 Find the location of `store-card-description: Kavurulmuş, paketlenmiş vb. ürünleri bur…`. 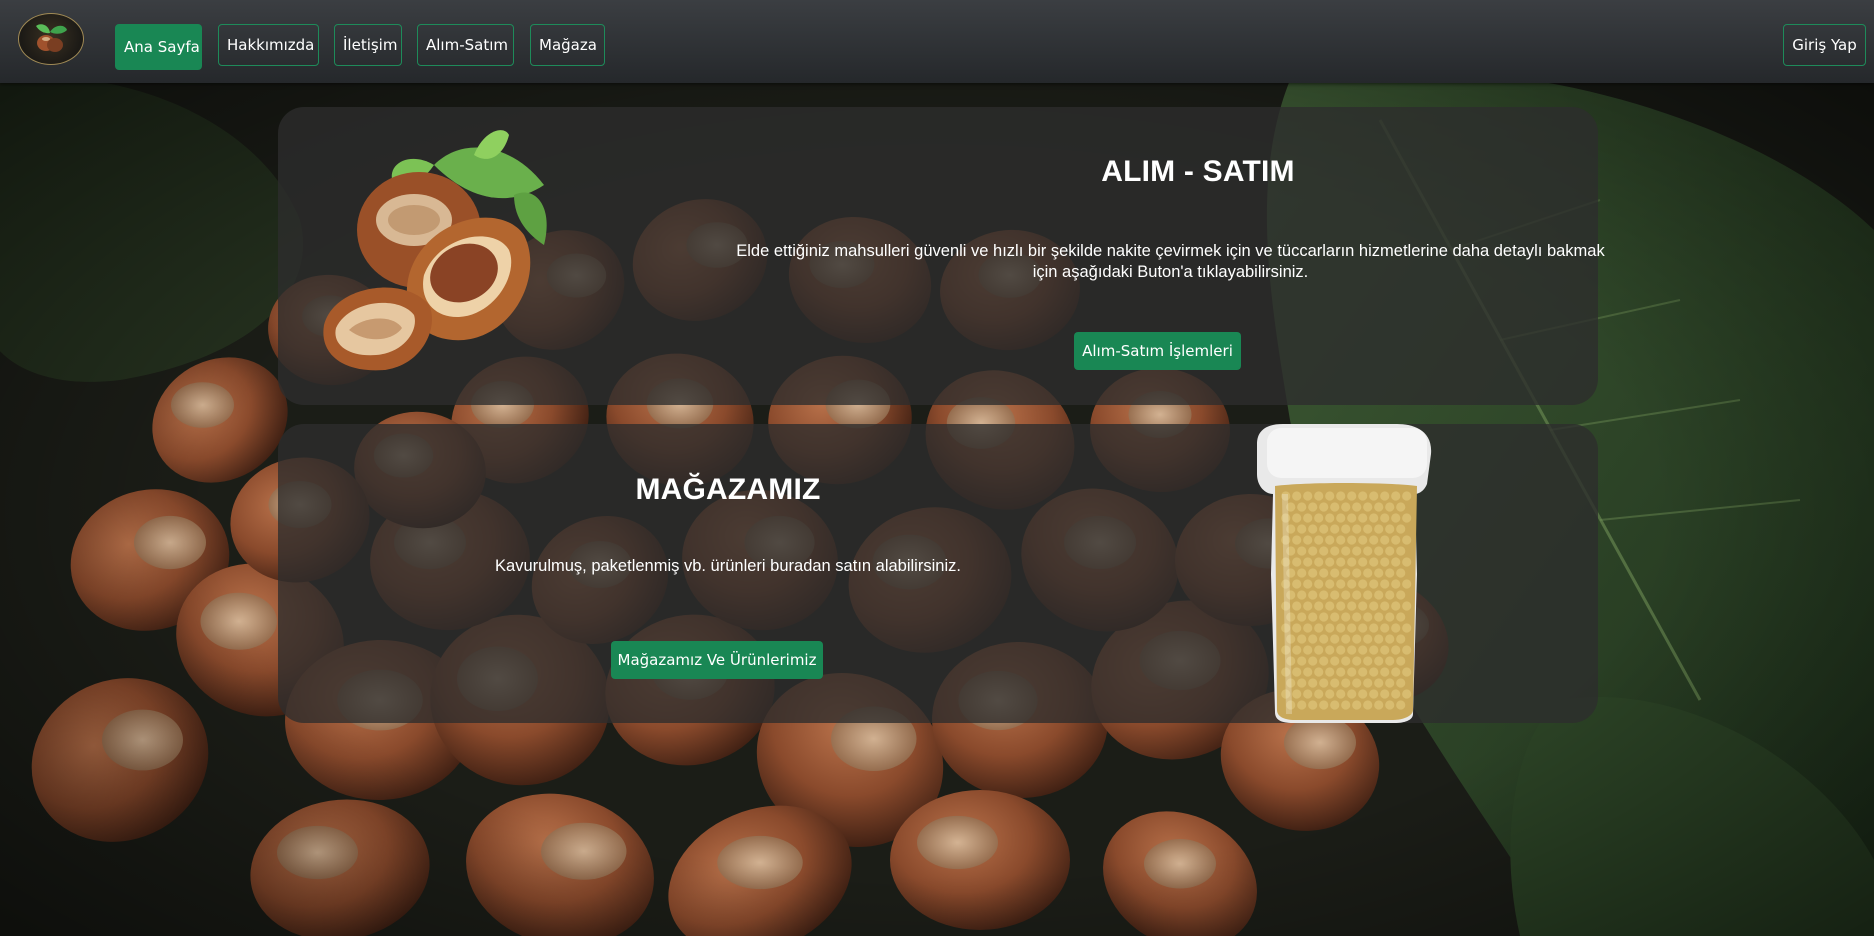

store-card-description: Kavurulmuş, paketlenmiş vb. ürünleri bur… is located at coordinates (728, 566).